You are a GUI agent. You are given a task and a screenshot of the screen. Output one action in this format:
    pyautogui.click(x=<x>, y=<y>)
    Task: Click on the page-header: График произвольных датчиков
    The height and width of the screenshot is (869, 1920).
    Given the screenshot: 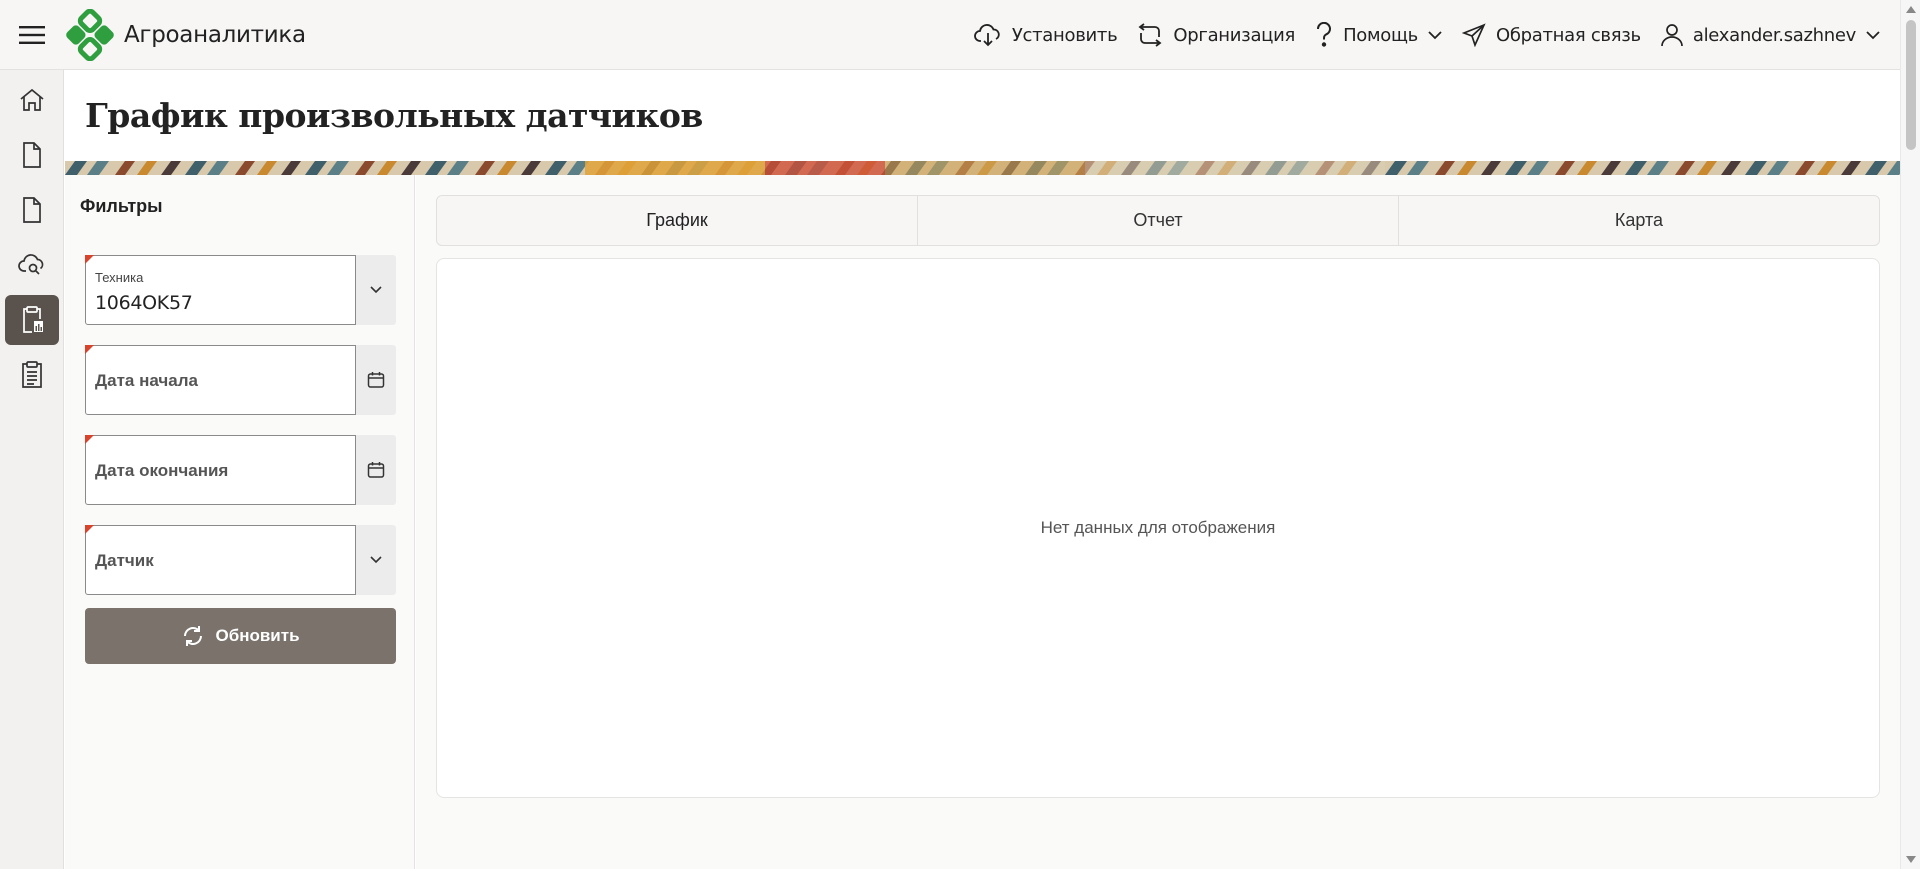 What is the action you would take?
    pyautogui.click(x=982, y=115)
    